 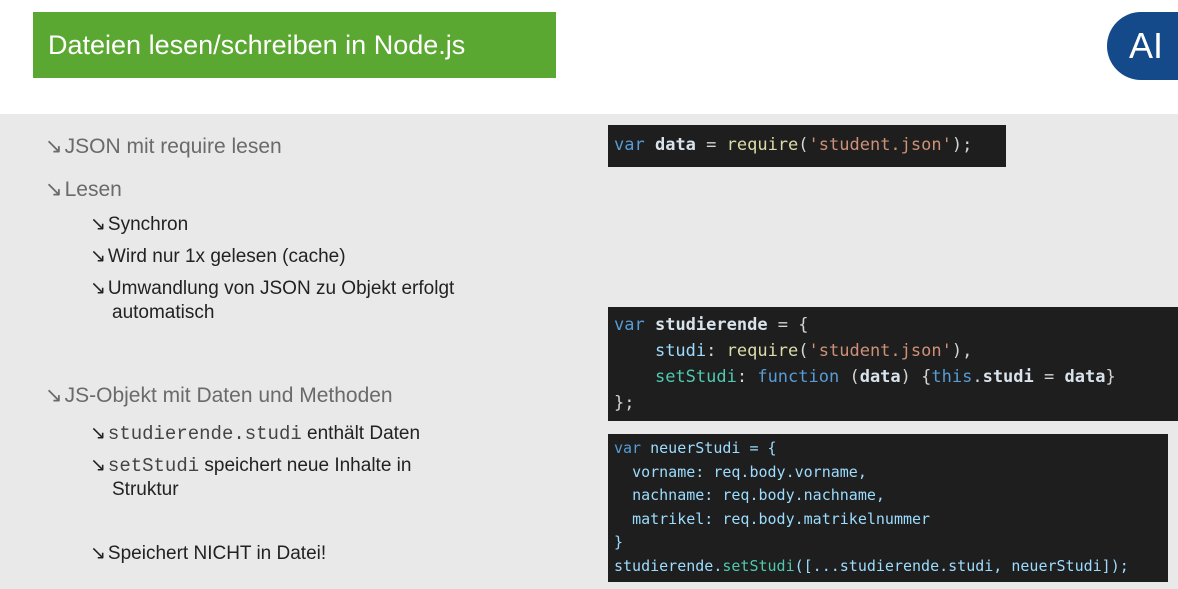 I want to click on bullet-synchron: ↘ Synchron, so click(x=139, y=224).